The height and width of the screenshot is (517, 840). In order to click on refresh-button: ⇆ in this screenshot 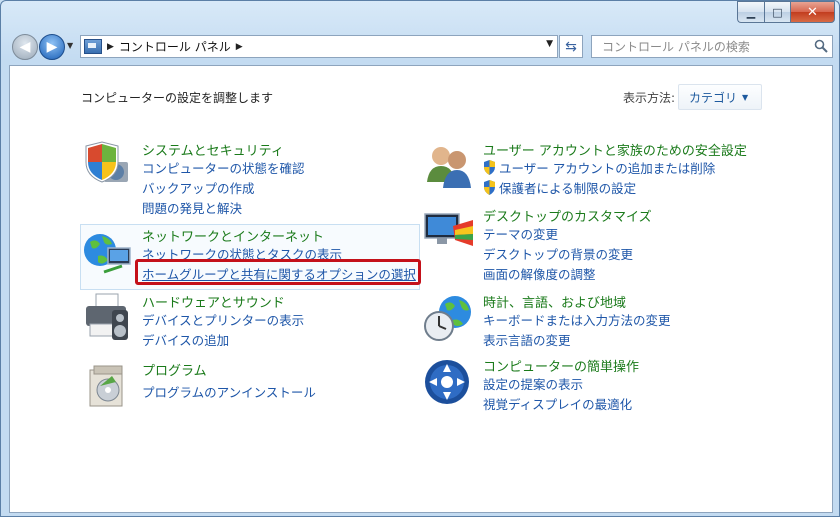, I will do `click(571, 46)`.